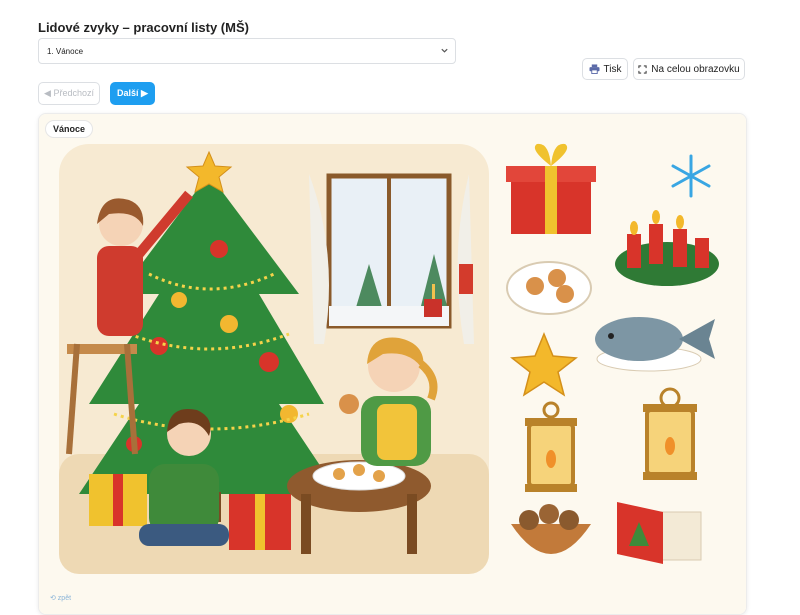 The width and height of the screenshot is (800, 615). Describe the element at coordinates (65, 51) in the screenshot. I see `worksheet-select-value: 1. Vánoce` at that location.